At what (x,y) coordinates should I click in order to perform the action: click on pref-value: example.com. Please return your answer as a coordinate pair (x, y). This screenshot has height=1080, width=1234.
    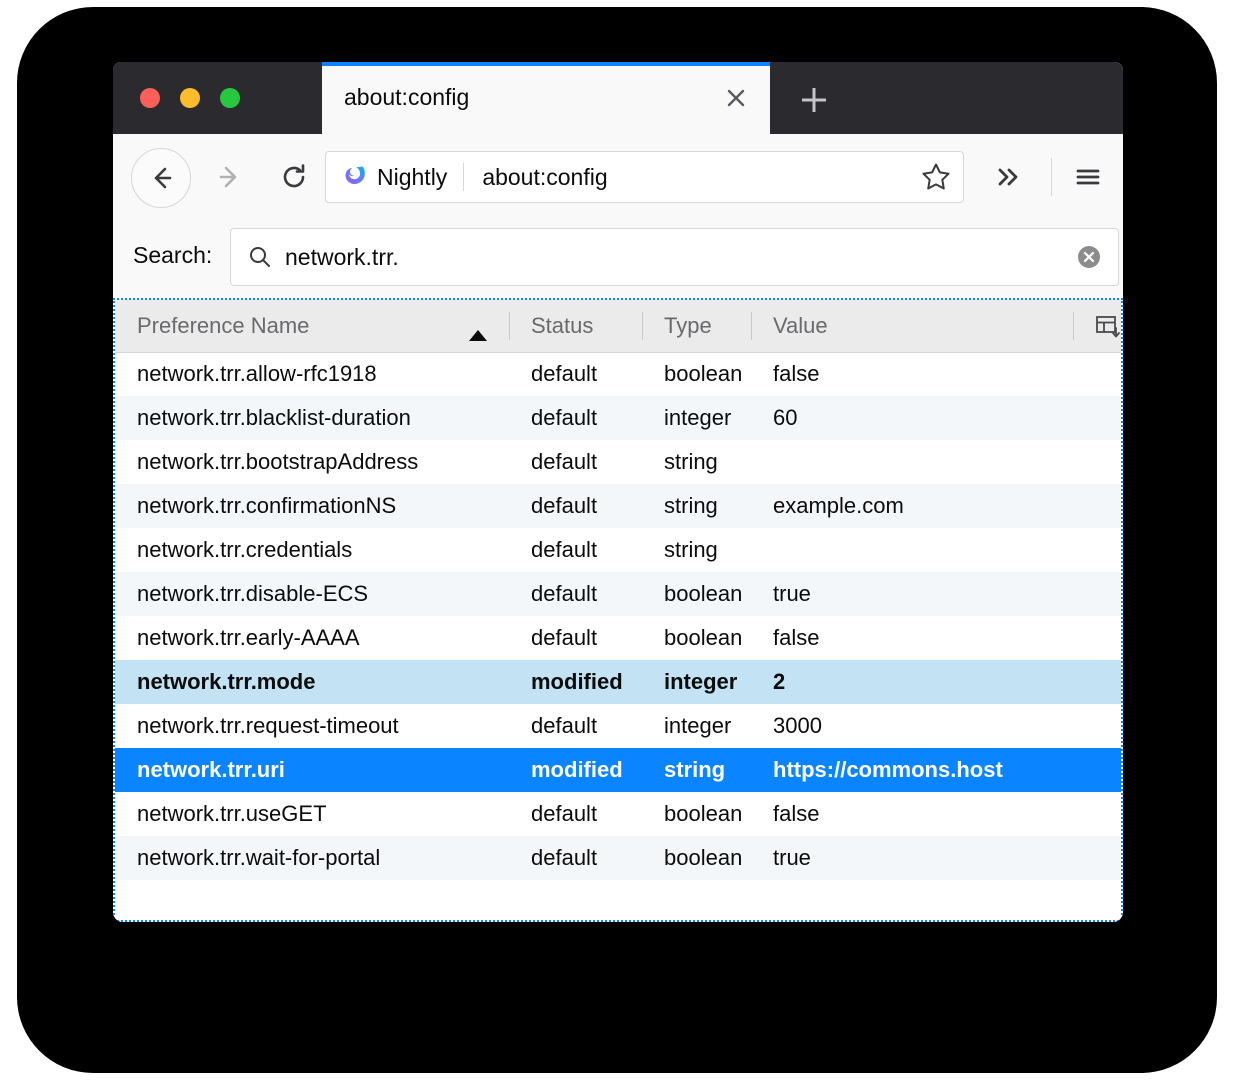
    Looking at the image, I should click on (838, 505).